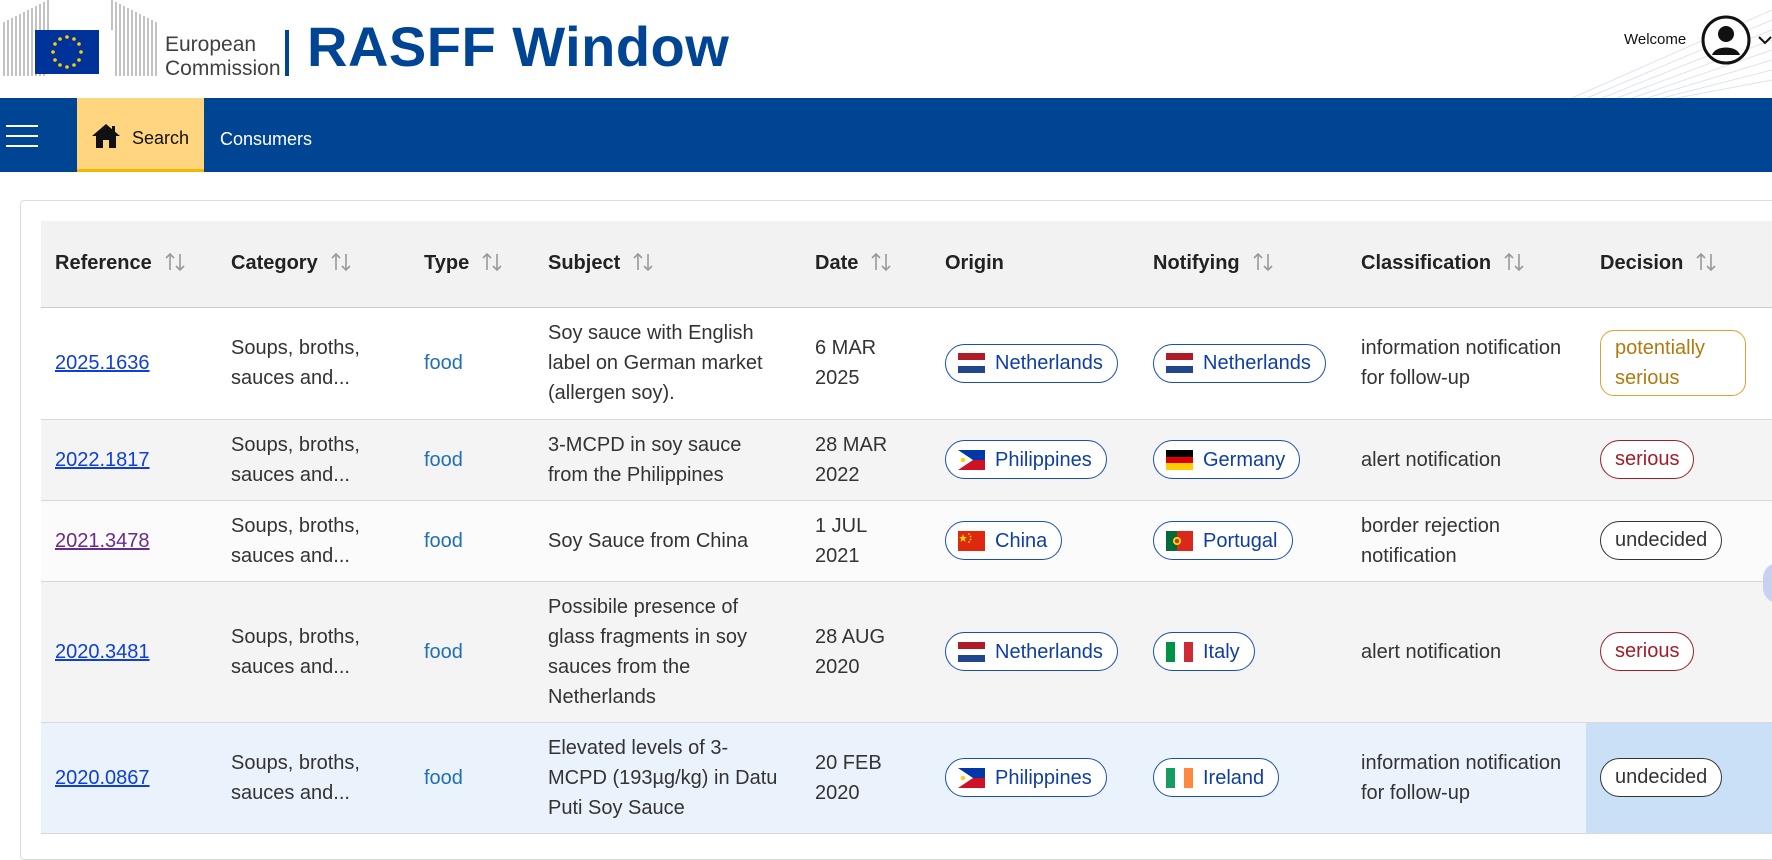  Describe the element at coordinates (886, 135) in the screenshot. I see `main-navigation: Search Consumers` at that location.